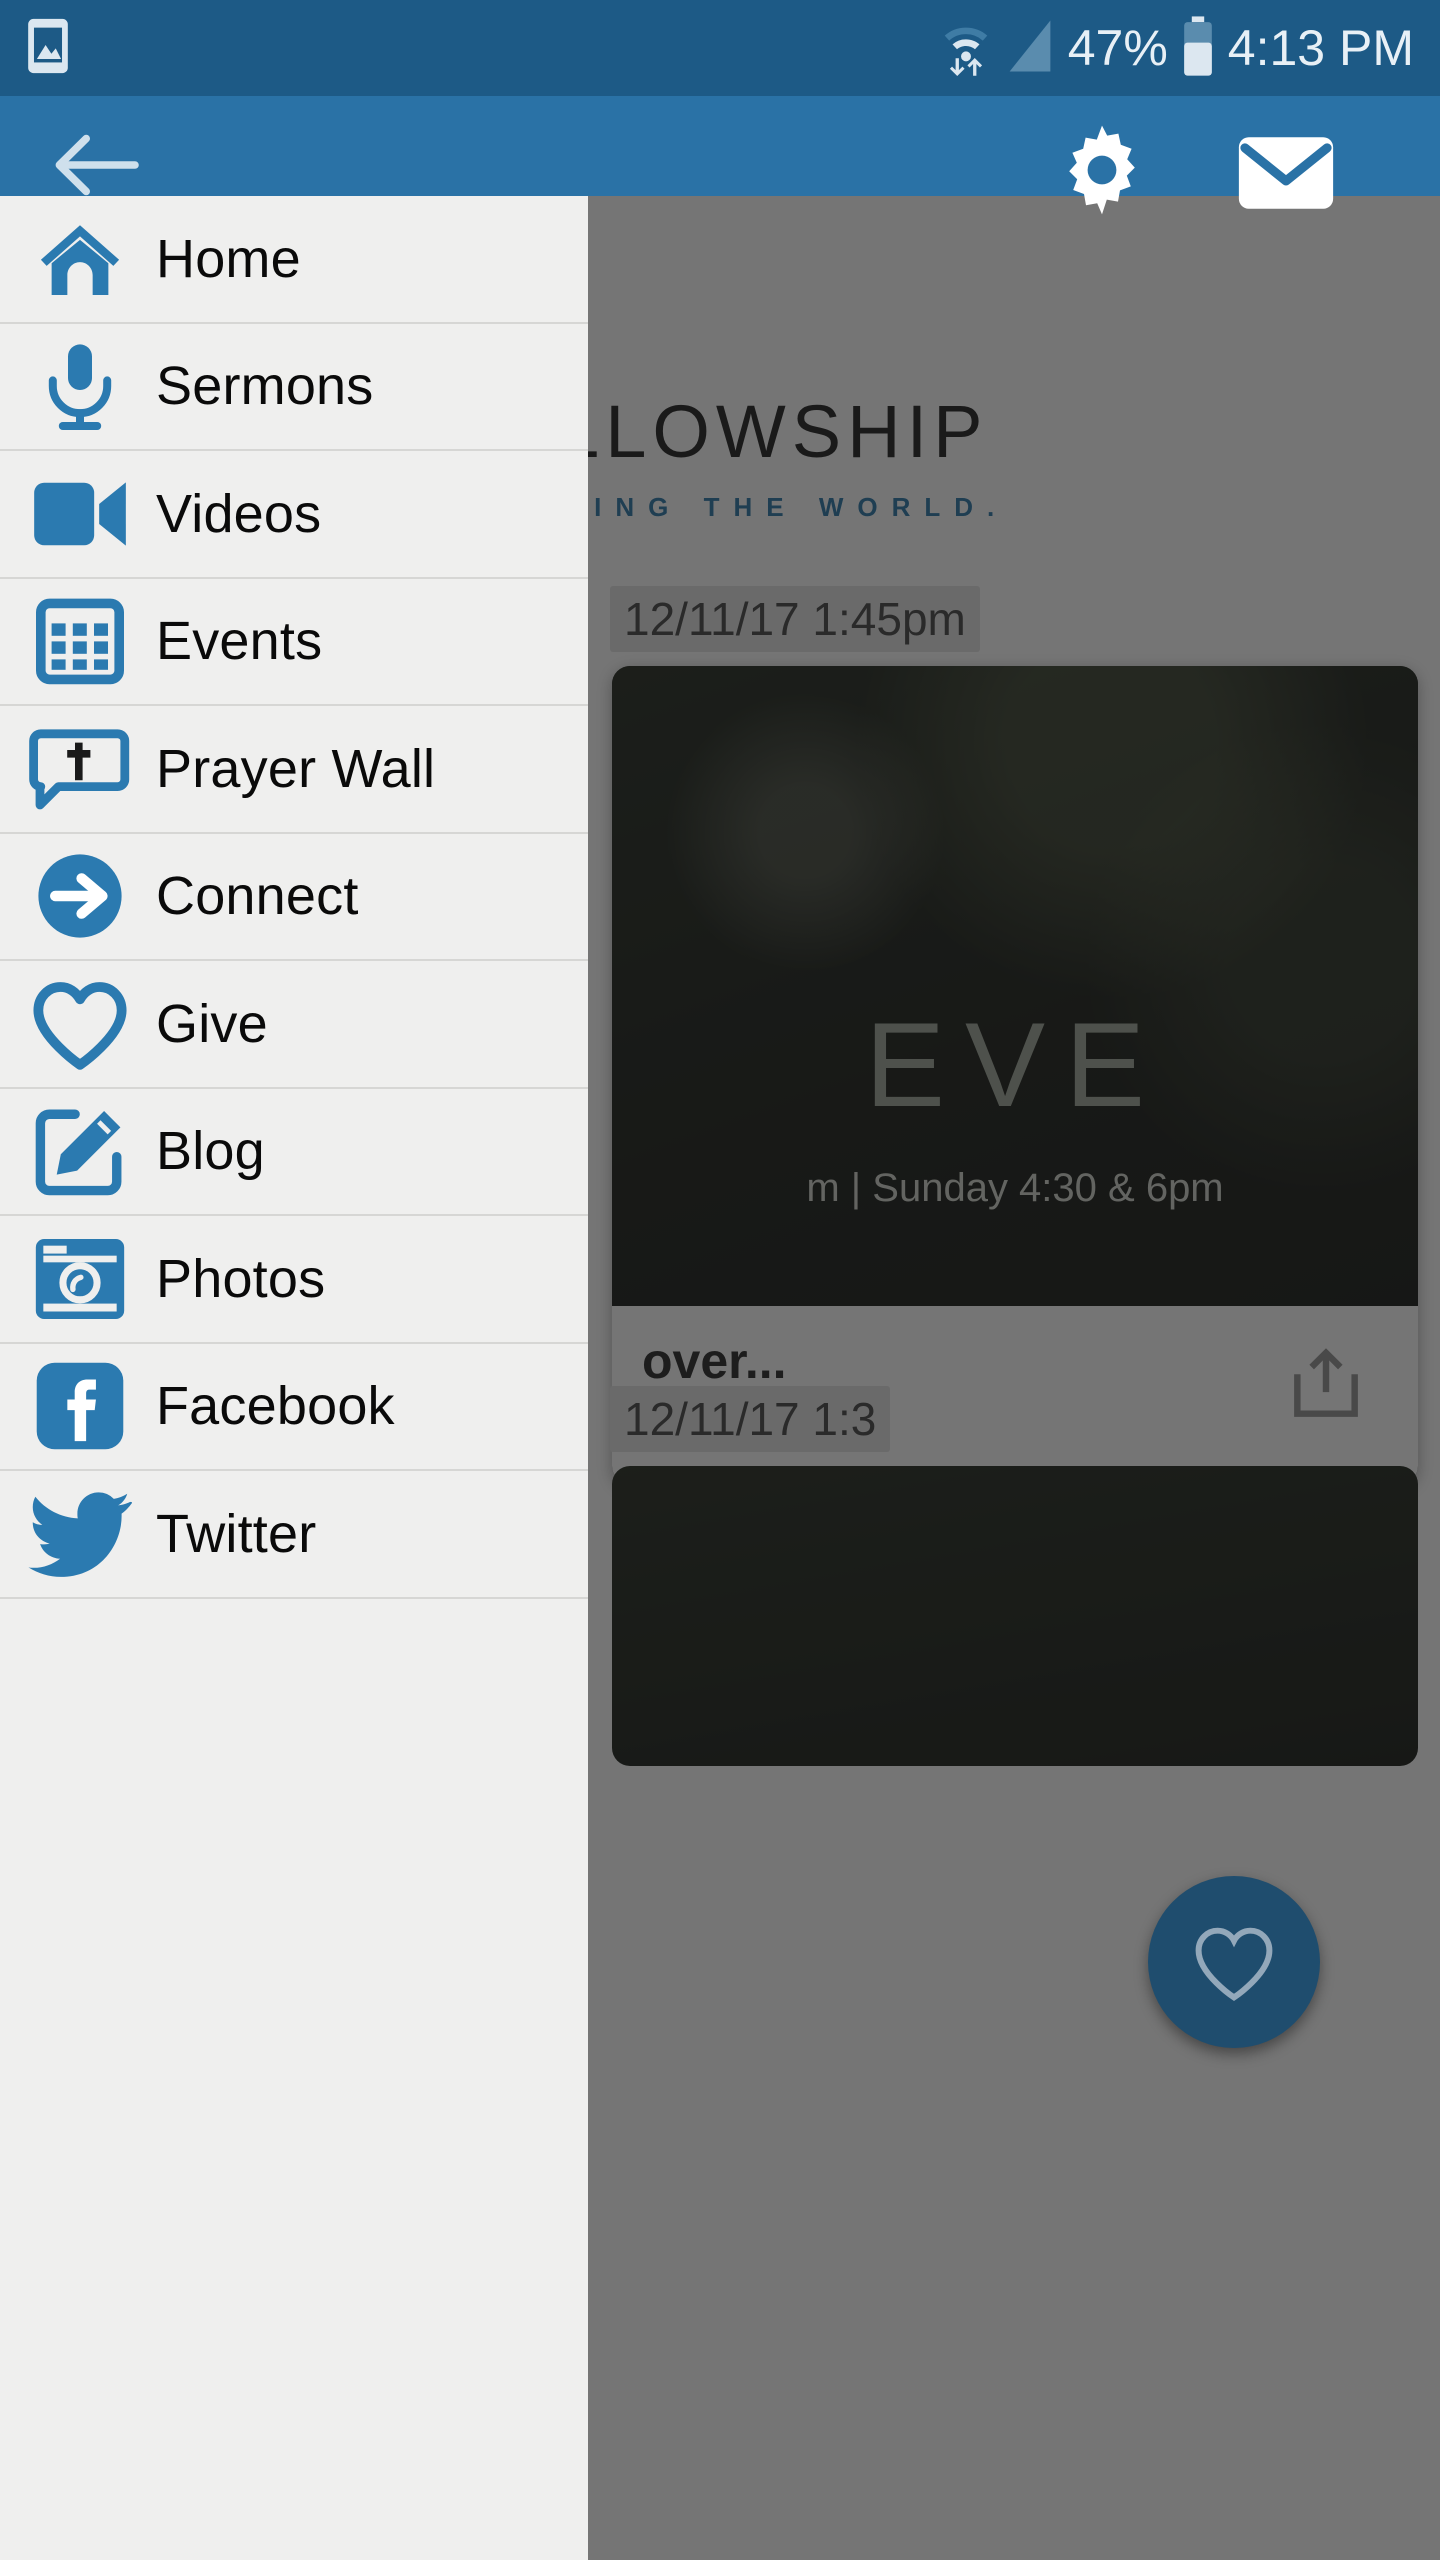  I want to click on sidebar-item-label: Prayer Wall, so click(296, 768).